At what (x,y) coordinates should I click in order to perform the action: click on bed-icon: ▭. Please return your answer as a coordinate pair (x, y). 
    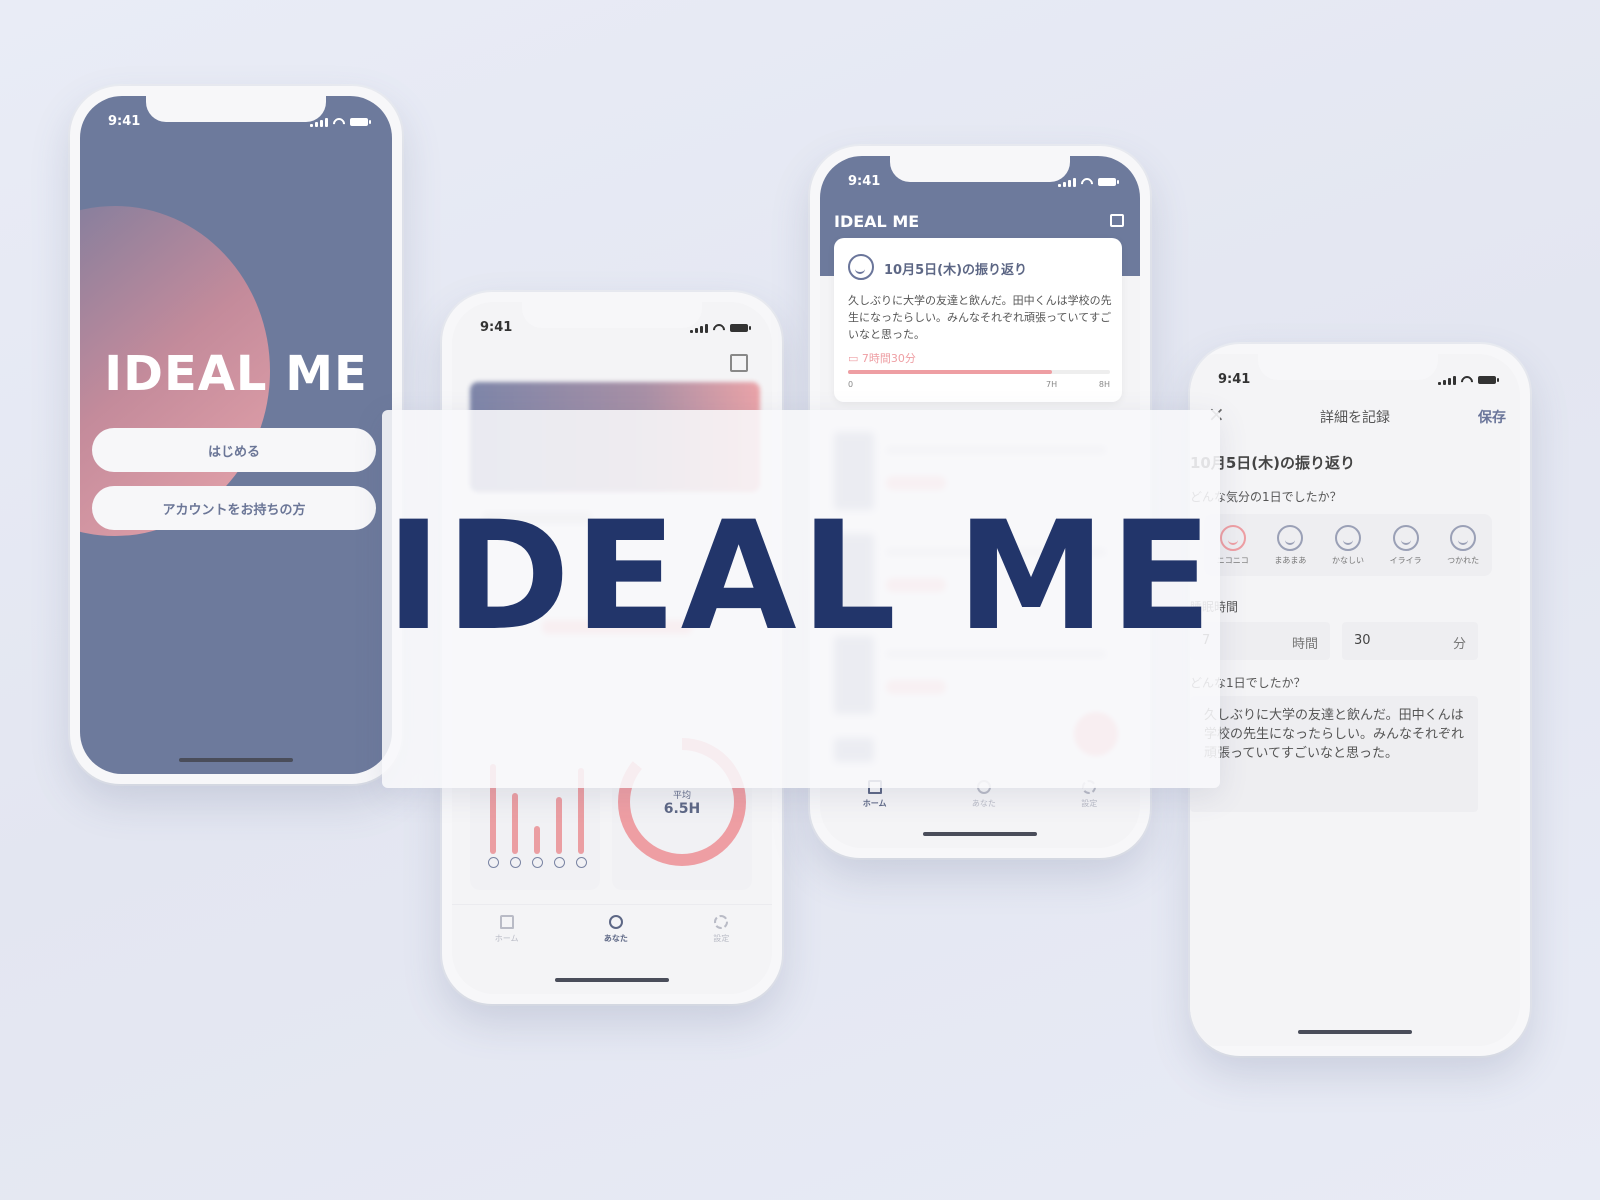
    Looking at the image, I should click on (853, 358).